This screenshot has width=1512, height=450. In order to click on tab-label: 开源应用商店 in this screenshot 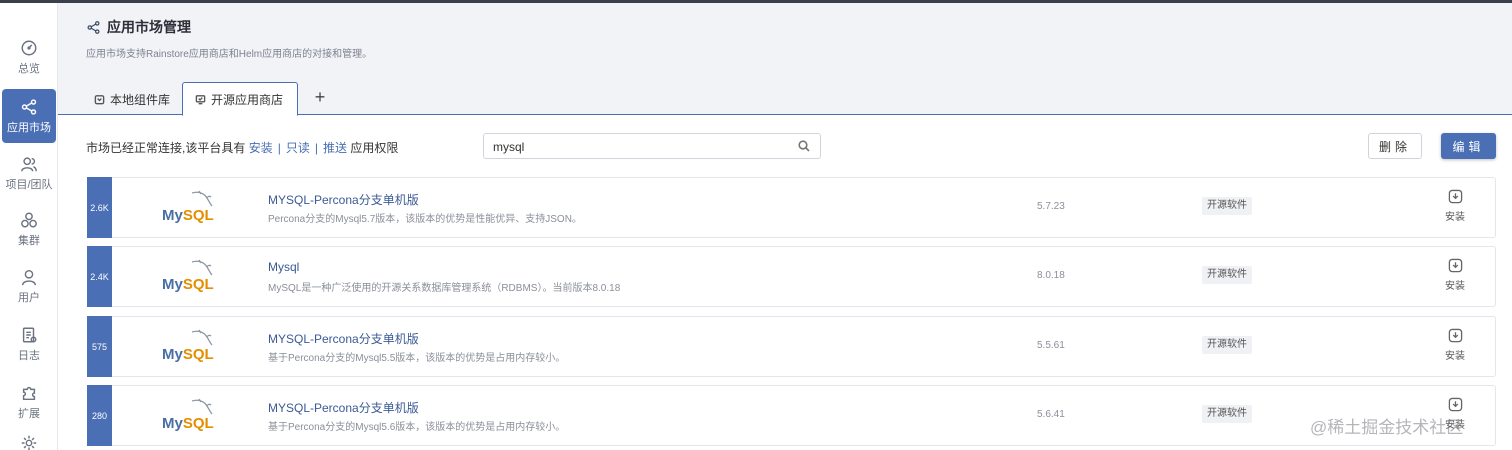, I will do `click(247, 99)`.